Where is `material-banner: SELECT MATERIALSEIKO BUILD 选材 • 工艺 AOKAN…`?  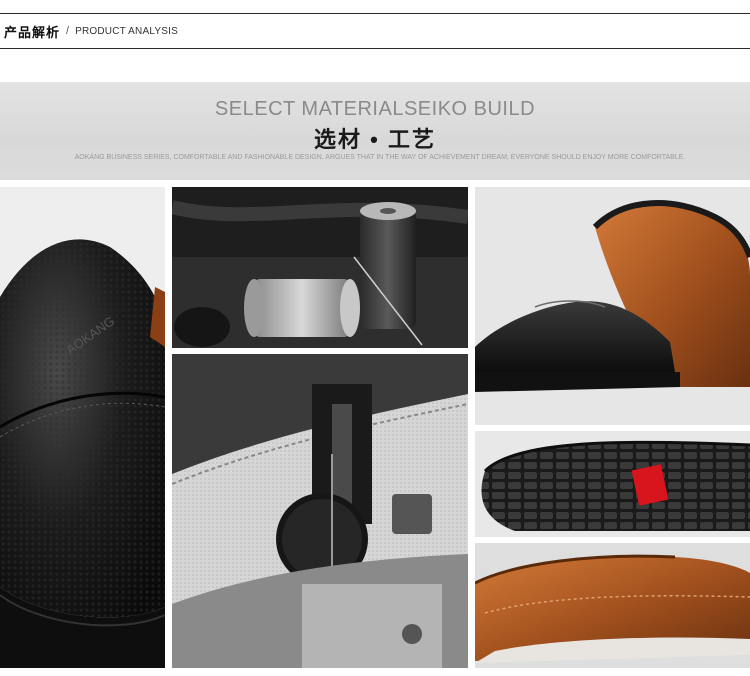 material-banner: SELECT MATERIALSEIKO BUILD 选材 • 工艺 AOKAN… is located at coordinates (375, 131).